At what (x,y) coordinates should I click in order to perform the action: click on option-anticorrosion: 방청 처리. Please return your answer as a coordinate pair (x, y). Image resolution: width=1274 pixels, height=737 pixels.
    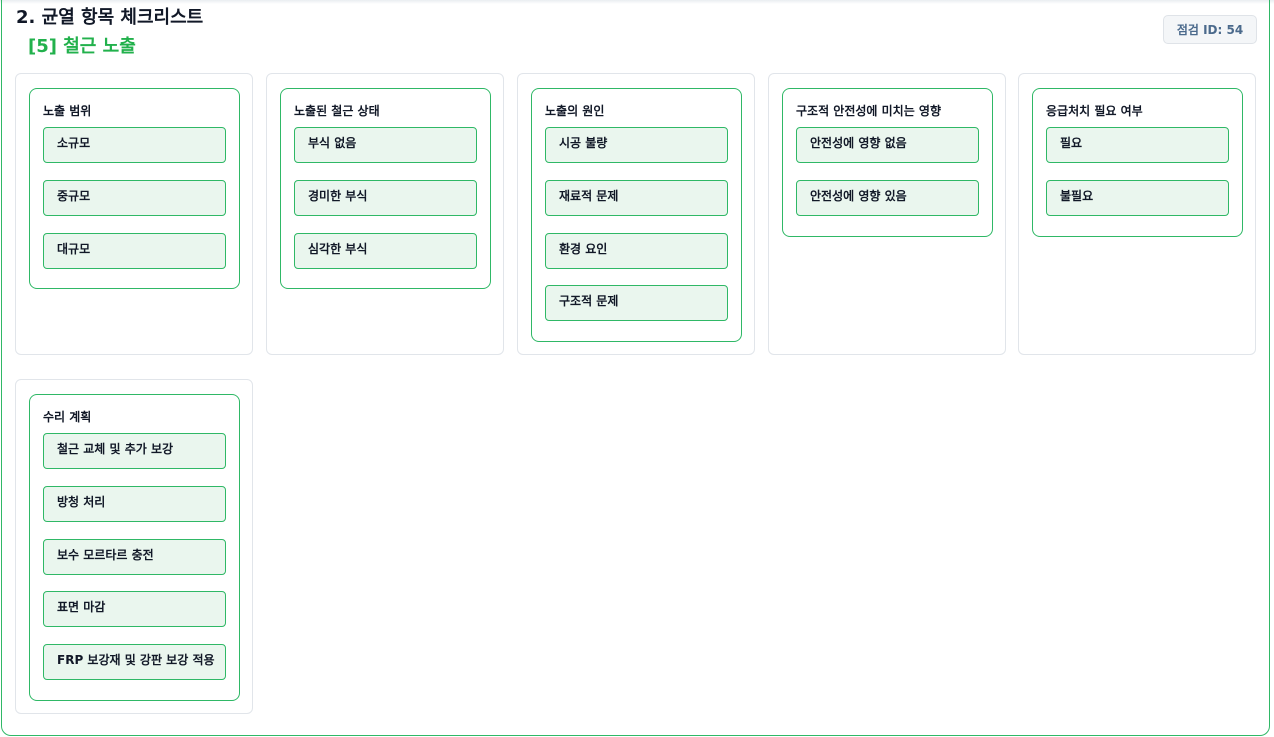
    Looking at the image, I should click on (134, 504).